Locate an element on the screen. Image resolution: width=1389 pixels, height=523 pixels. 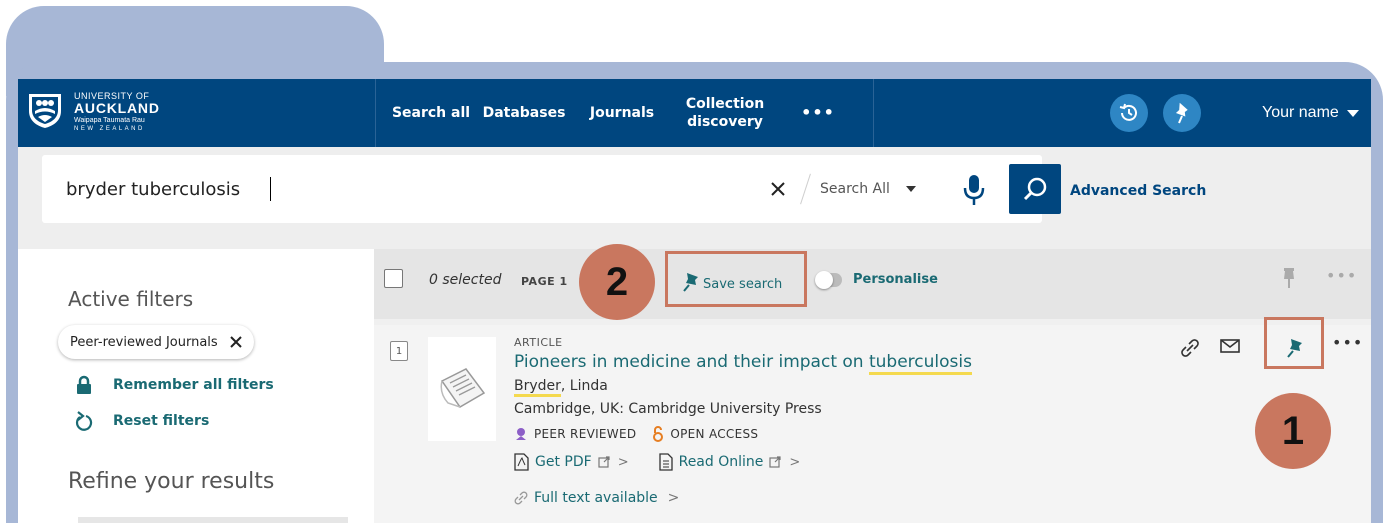
record-more-button: ••• is located at coordinates (1347, 342).